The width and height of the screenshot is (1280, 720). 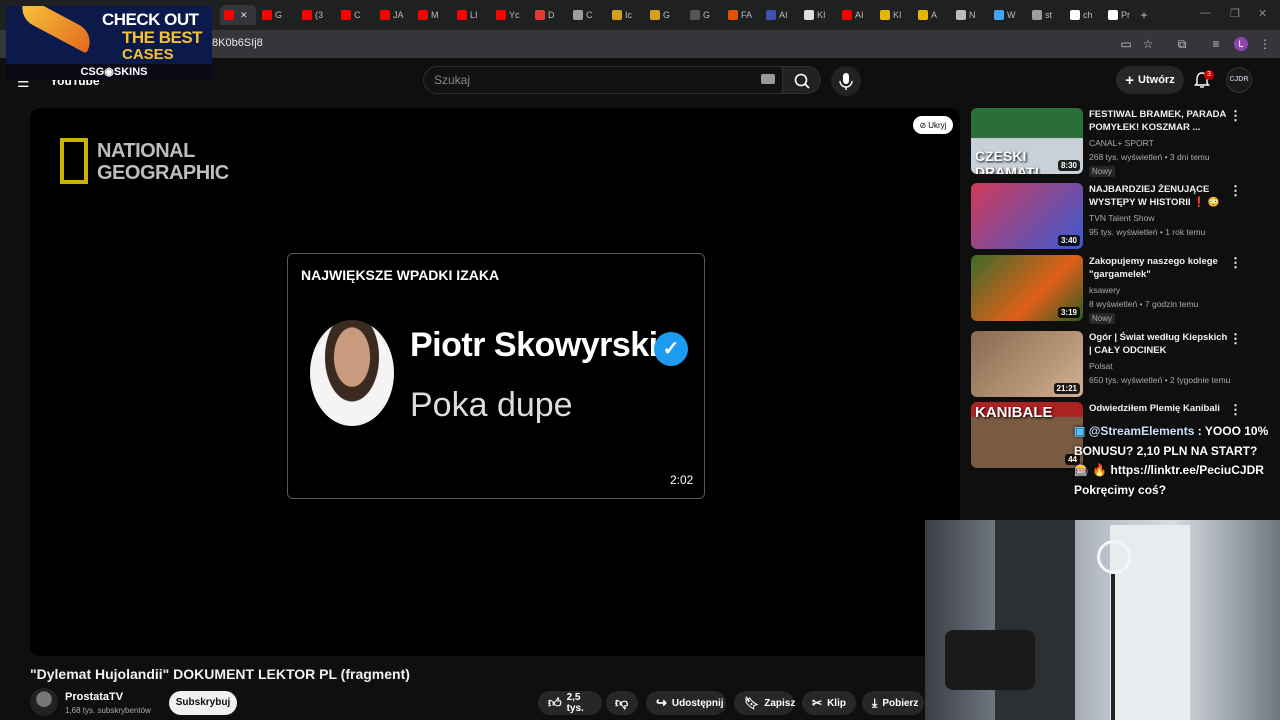 I want to click on scissors-icon: ✂, so click(x=817, y=703).